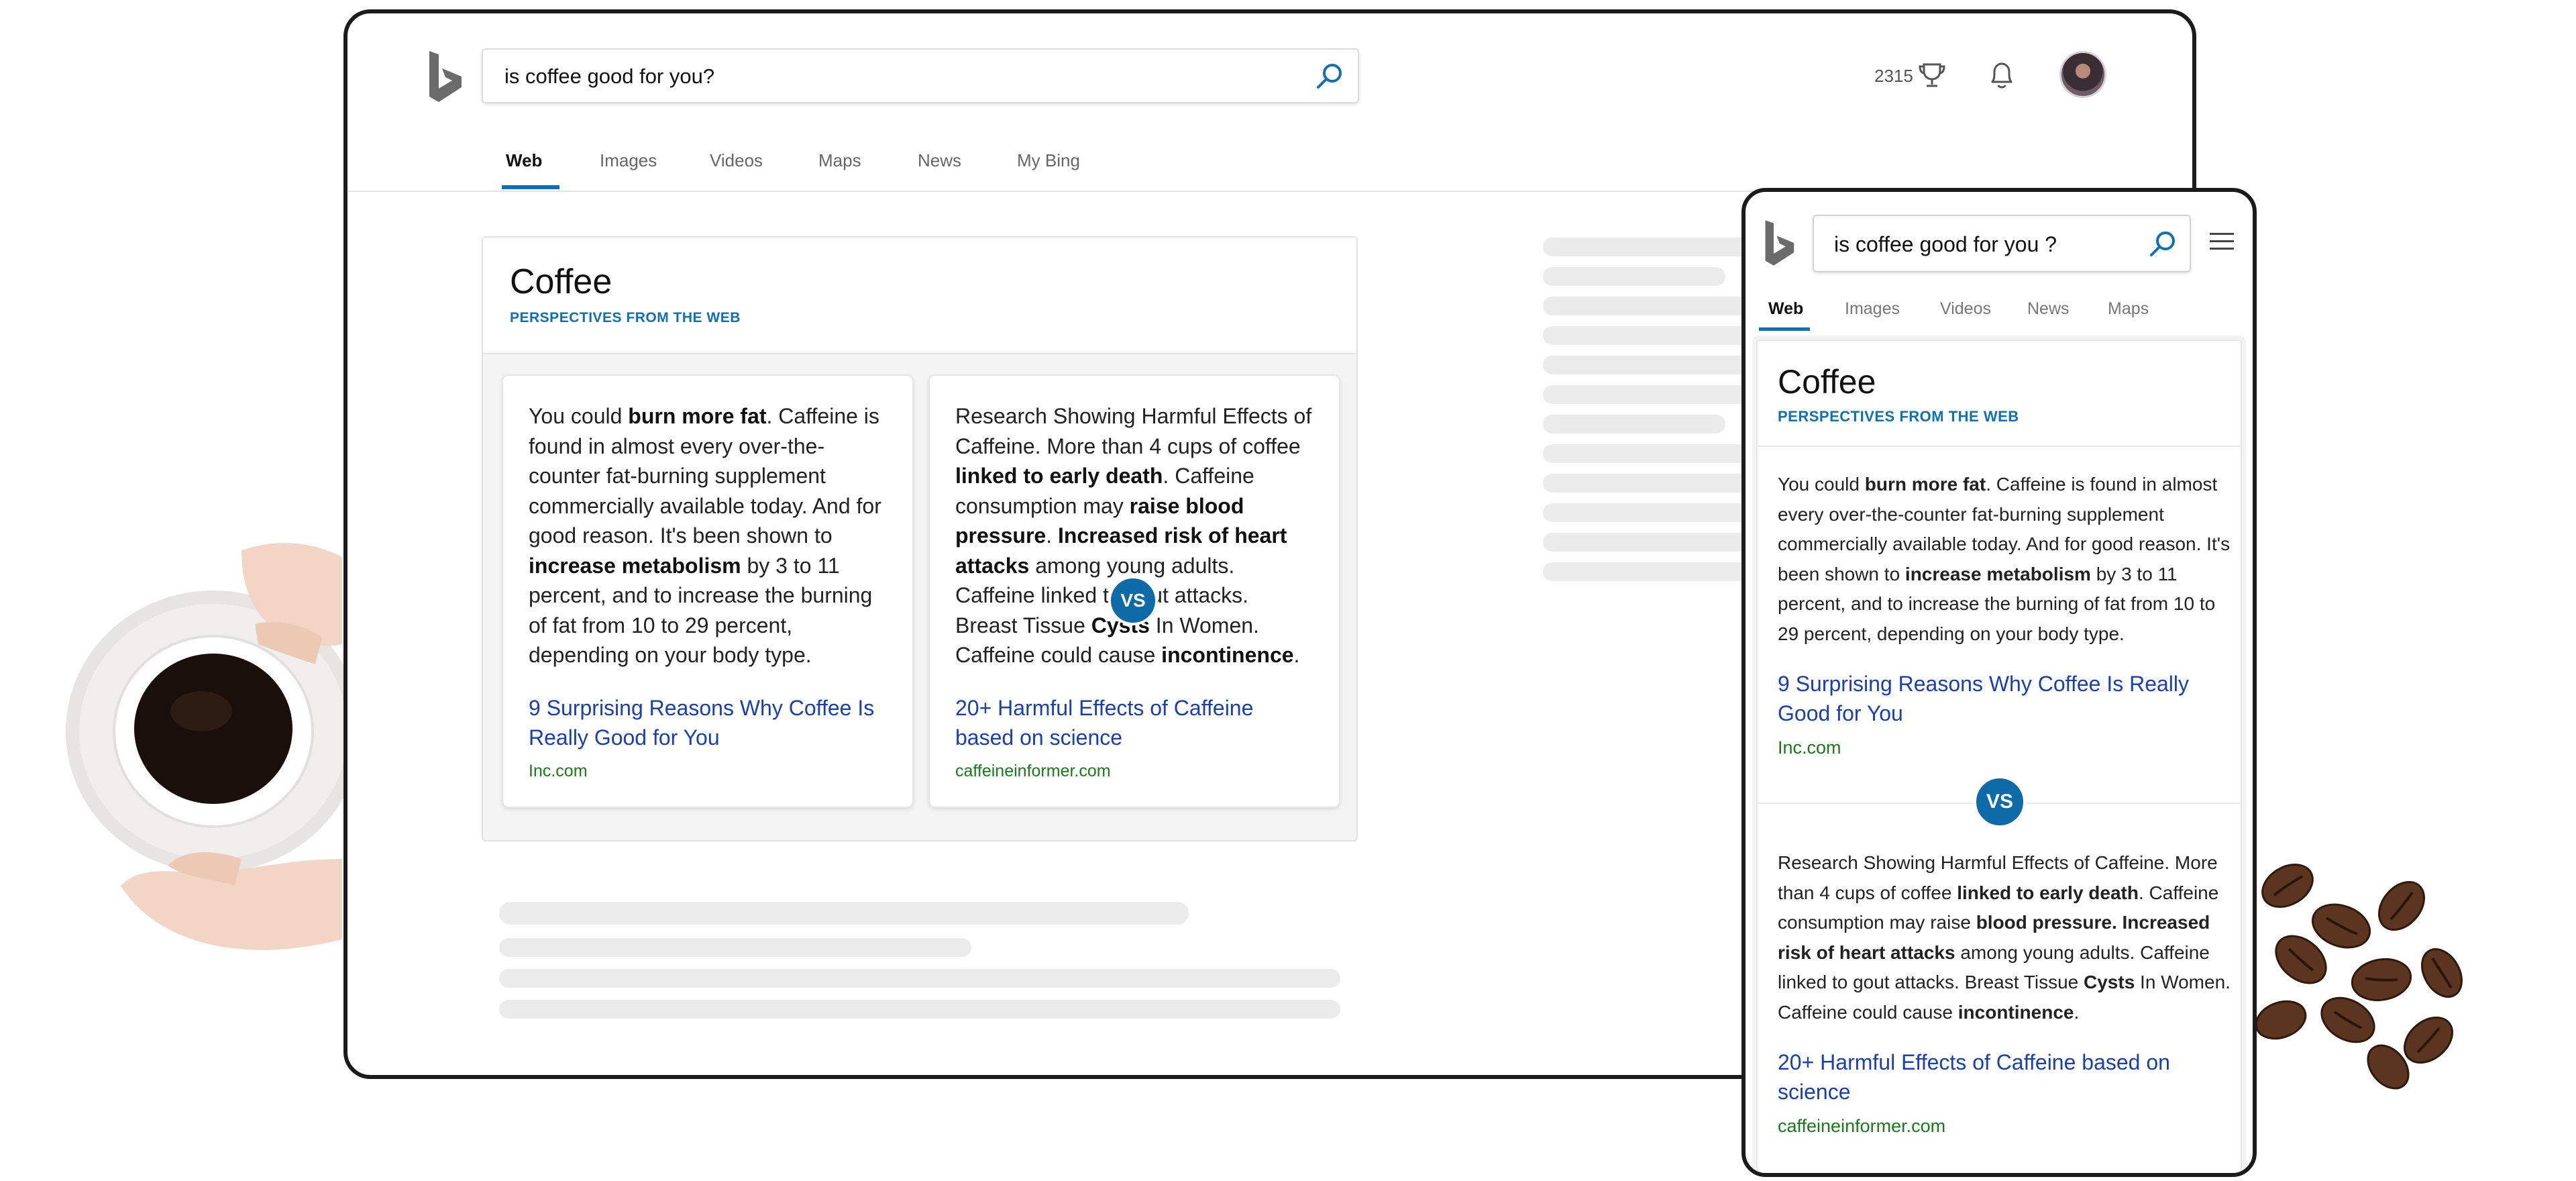 The width and height of the screenshot is (2576, 1181). Describe the element at coordinates (1999, 446) in the screenshot. I see `divider` at that location.